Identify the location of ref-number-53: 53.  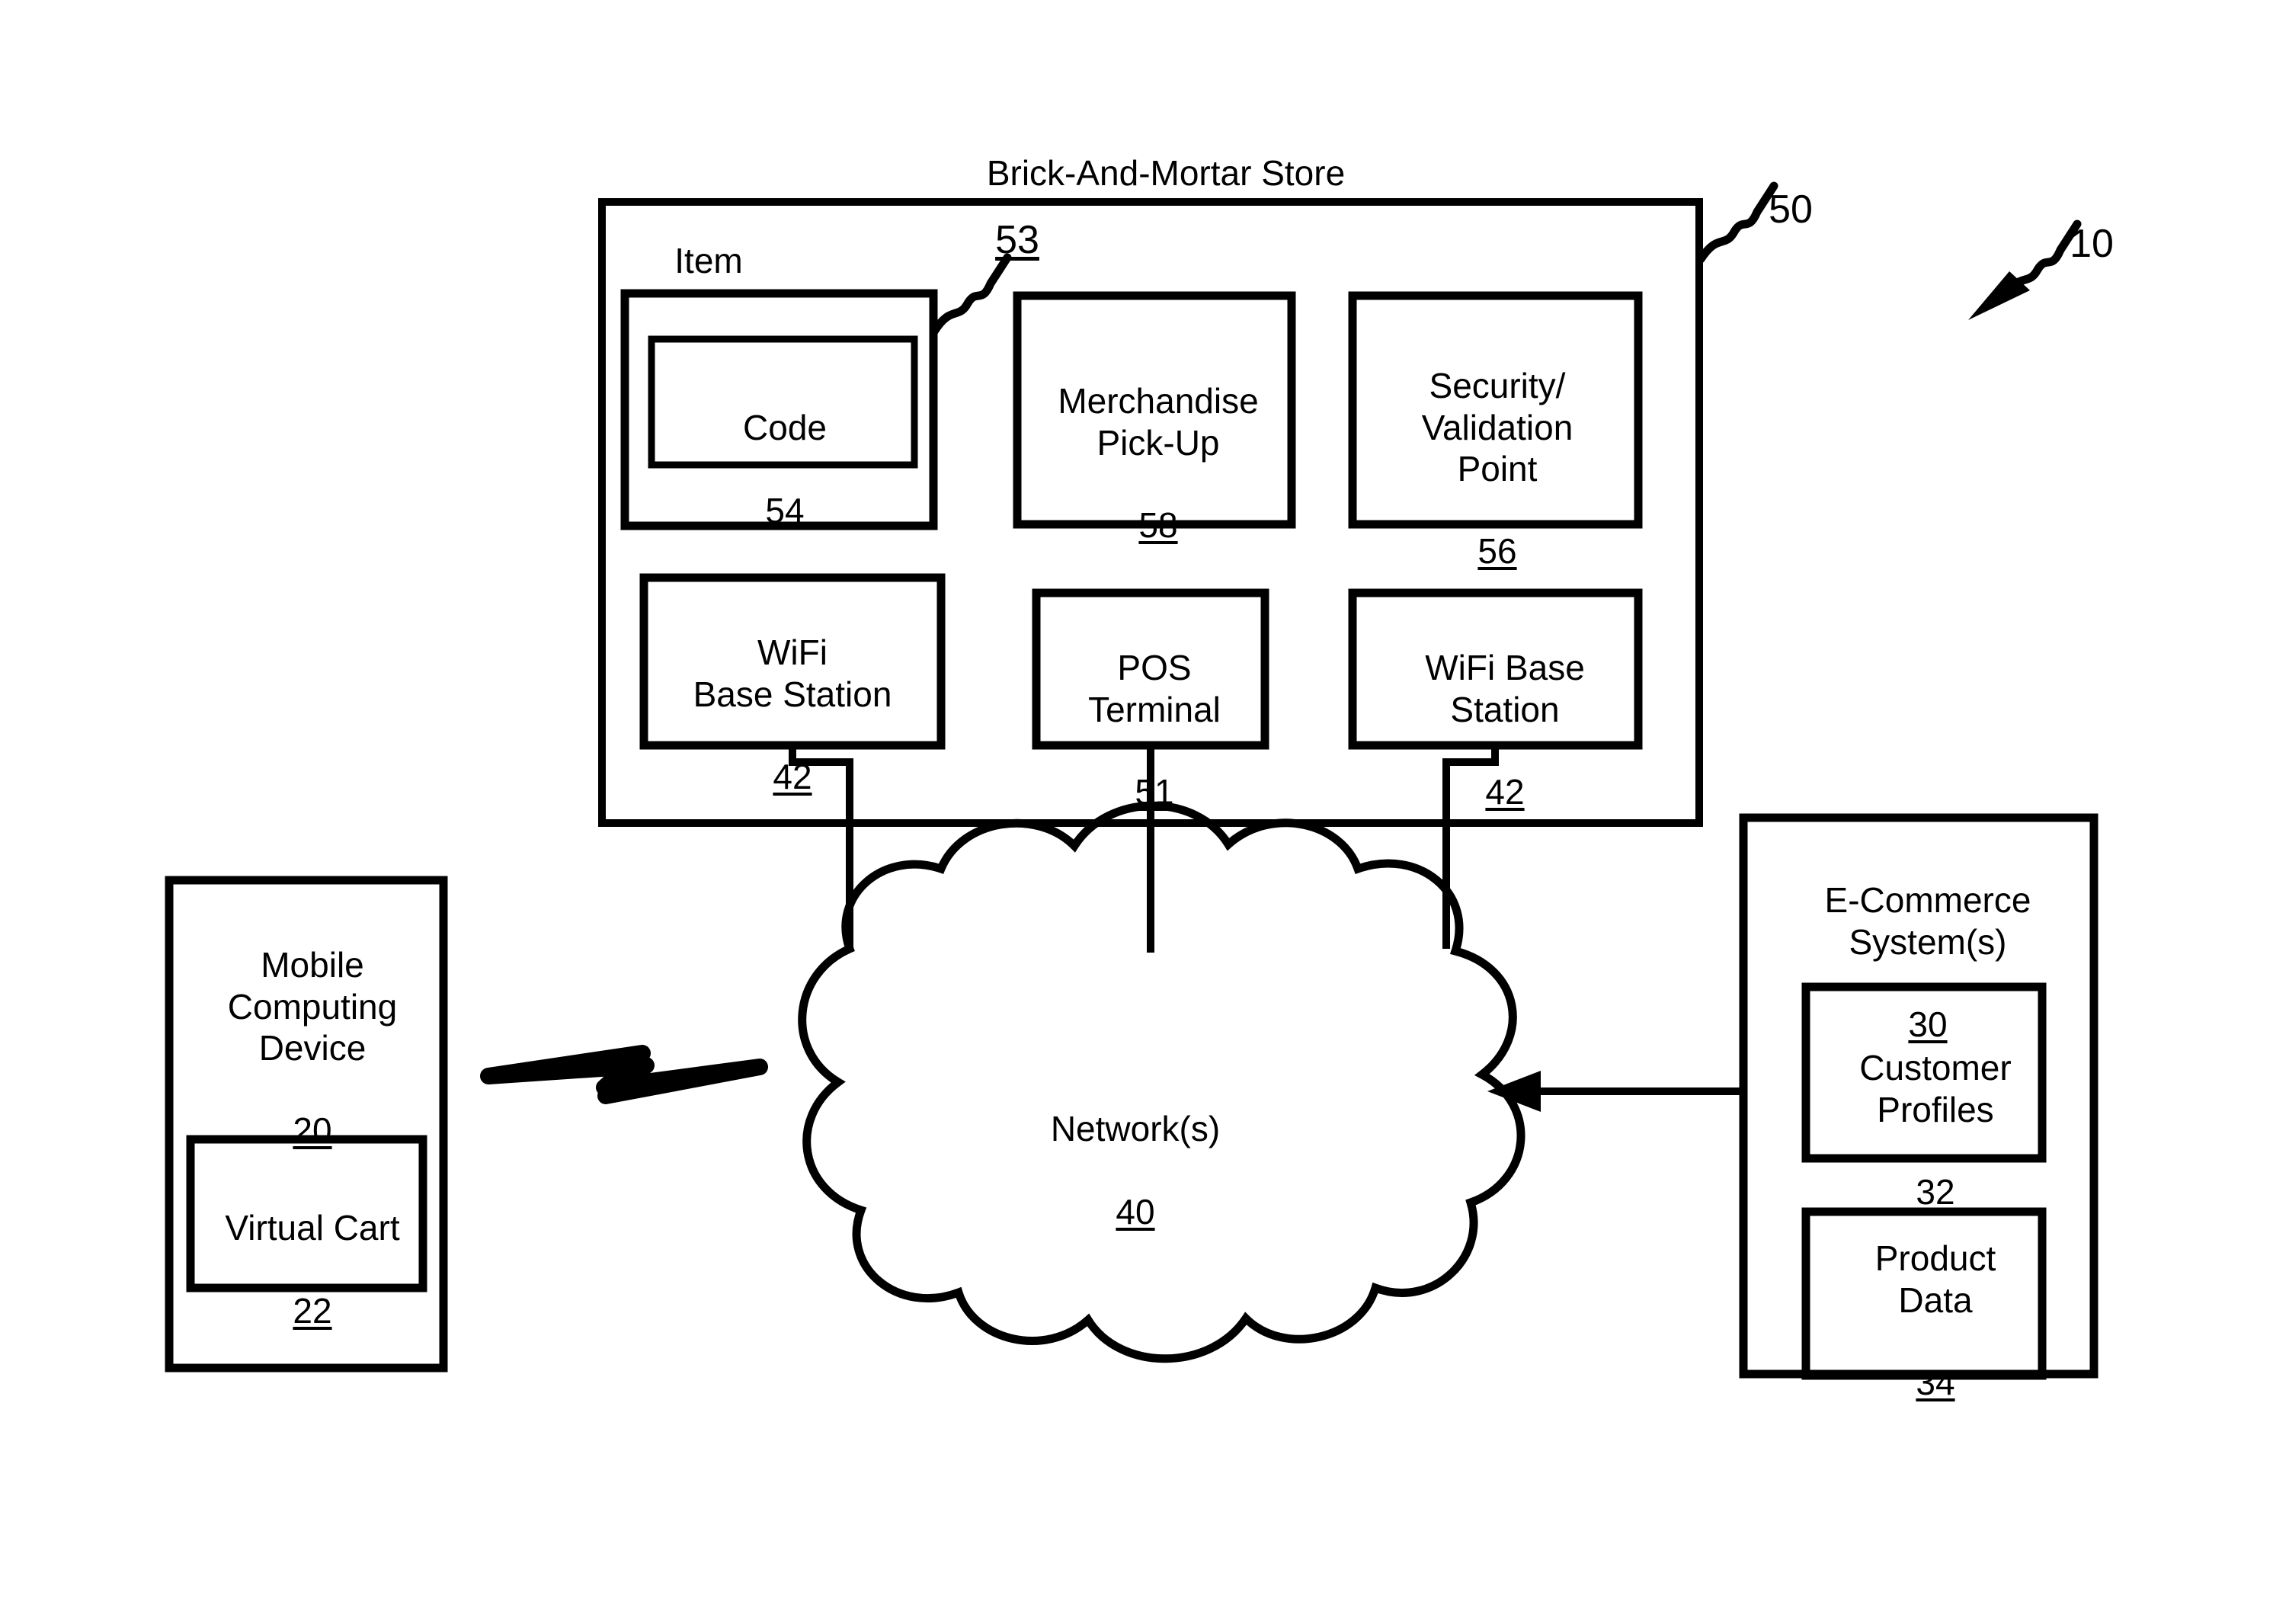
(1017, 240).